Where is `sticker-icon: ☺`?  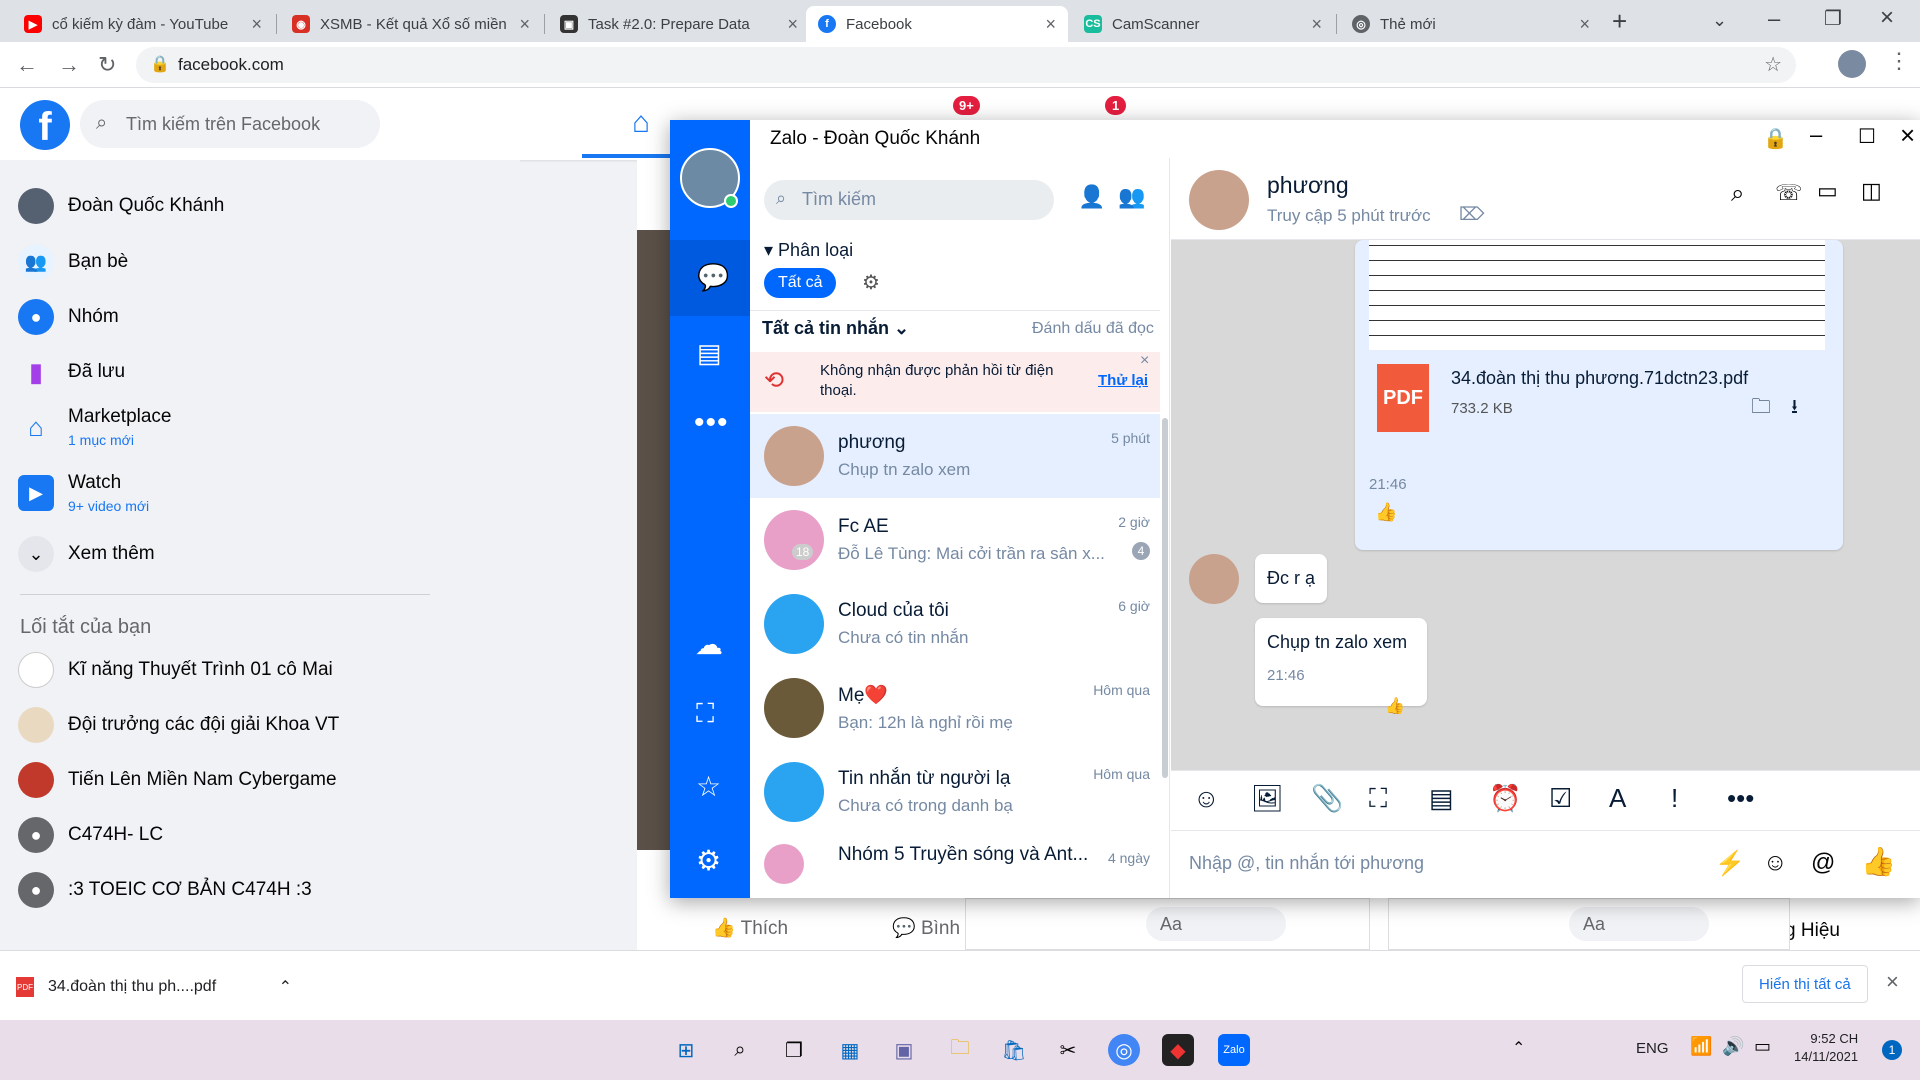
sticker-icon: ☺ is located at coordinates (1206, 798).